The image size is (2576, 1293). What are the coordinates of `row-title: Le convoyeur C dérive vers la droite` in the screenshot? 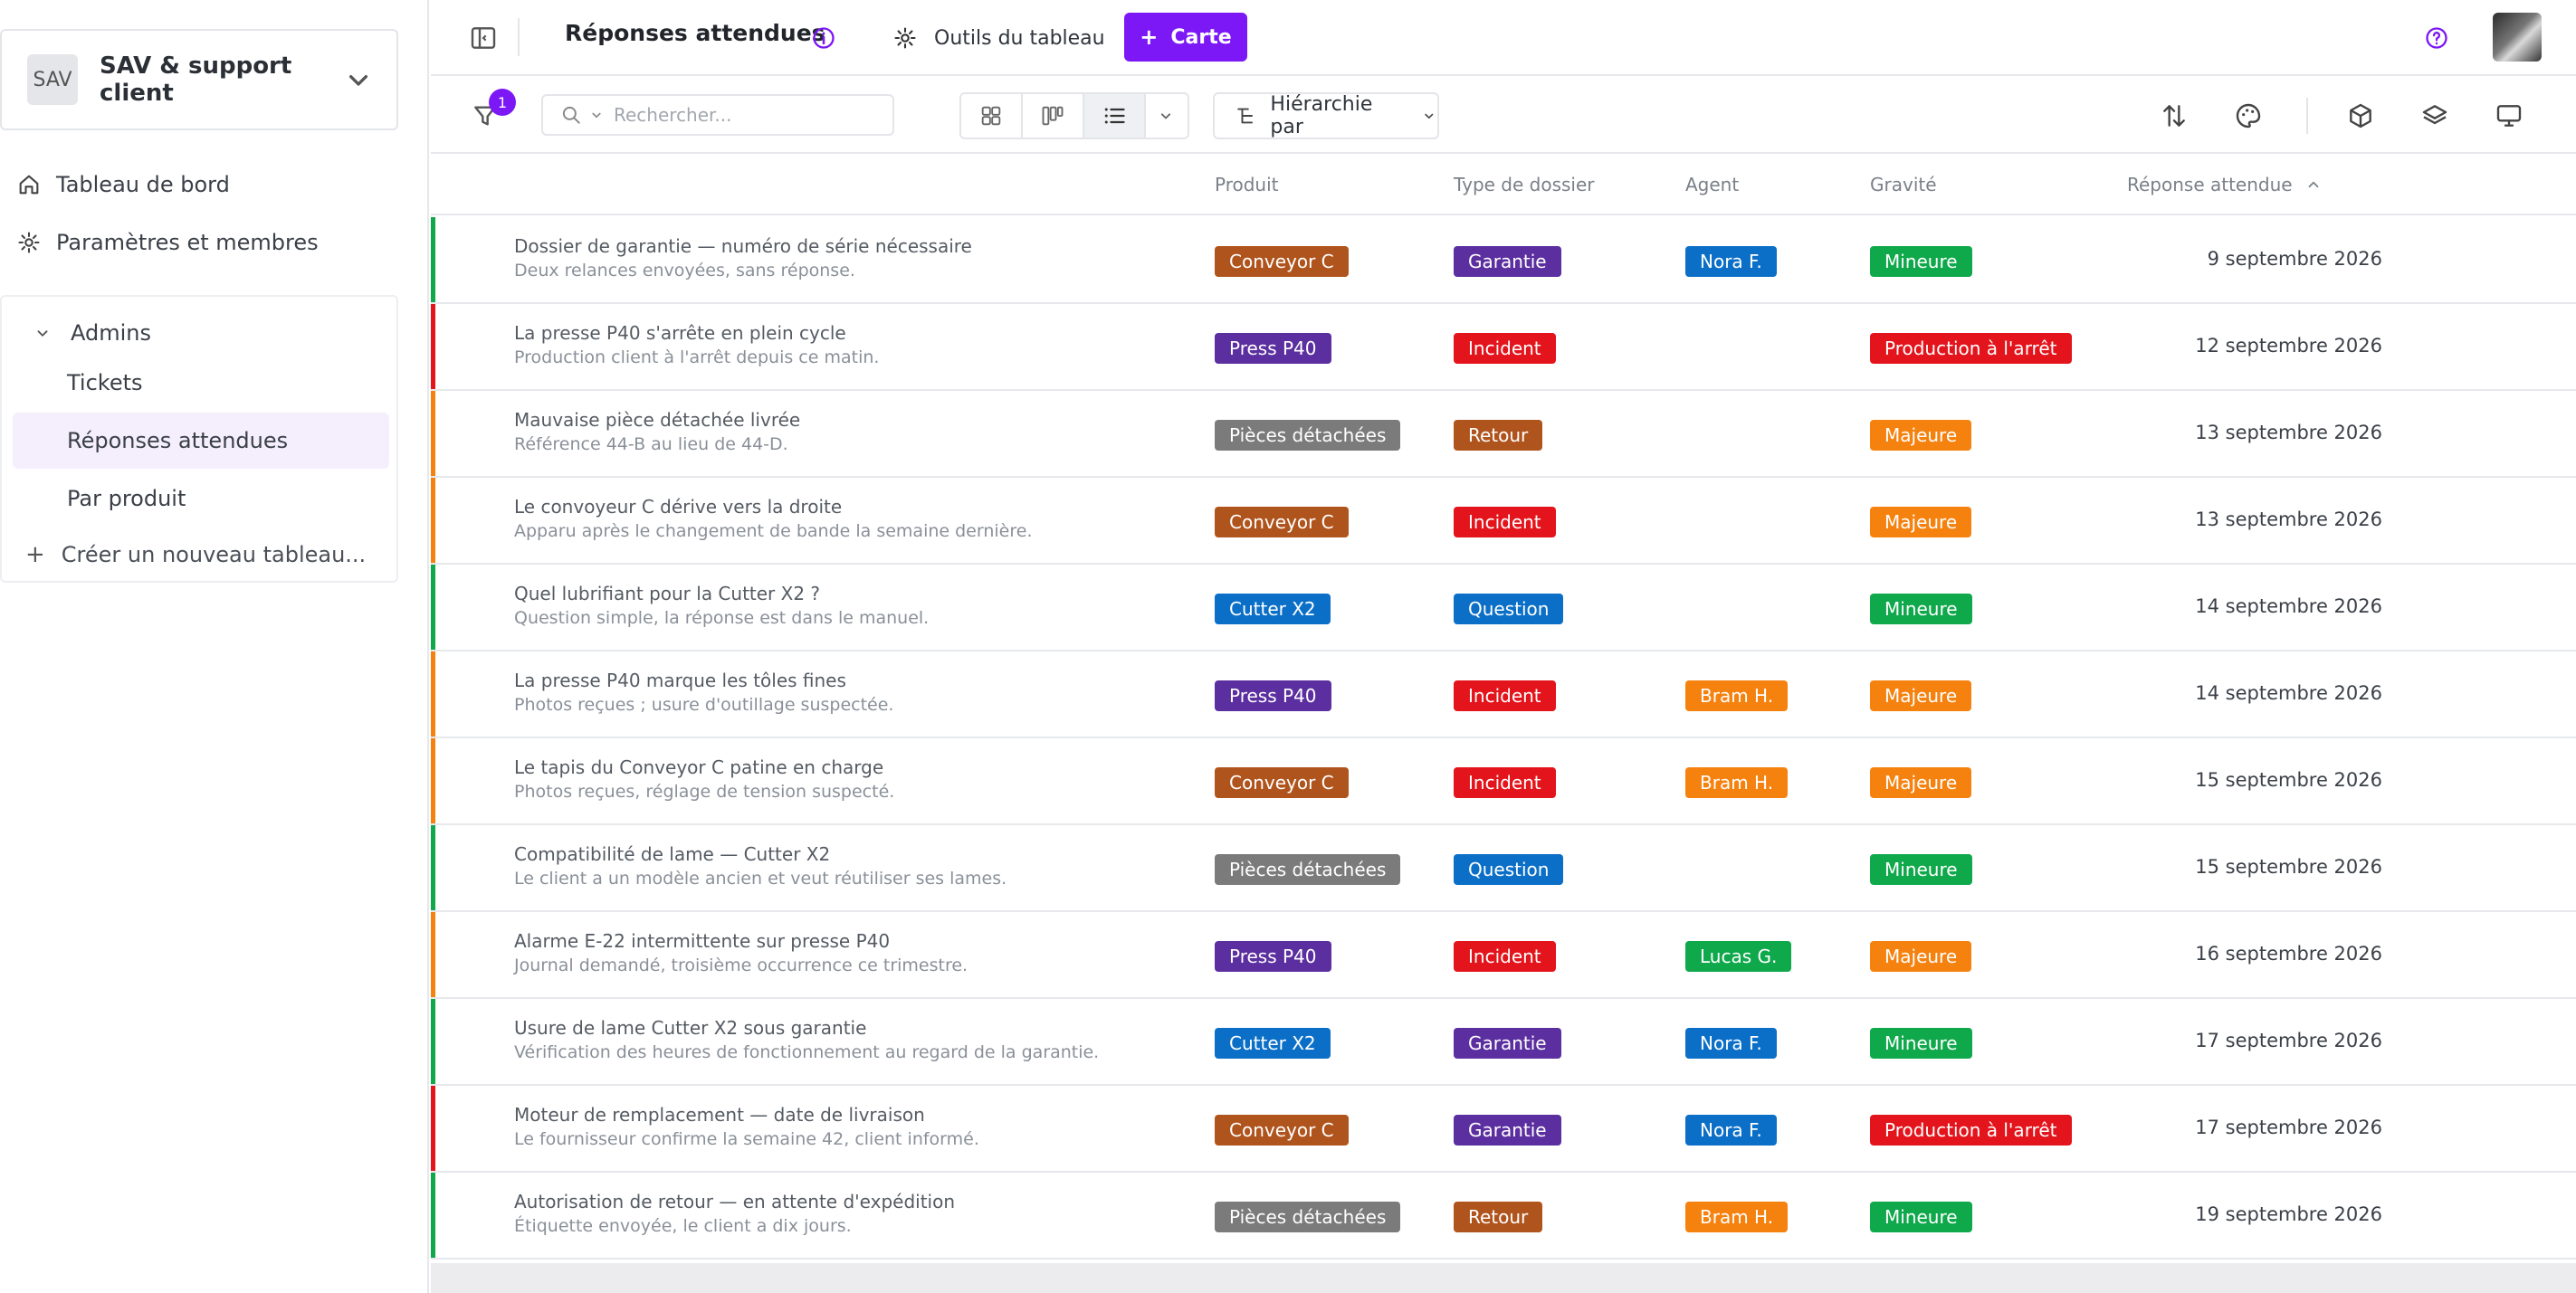 It's located at (678, 507).